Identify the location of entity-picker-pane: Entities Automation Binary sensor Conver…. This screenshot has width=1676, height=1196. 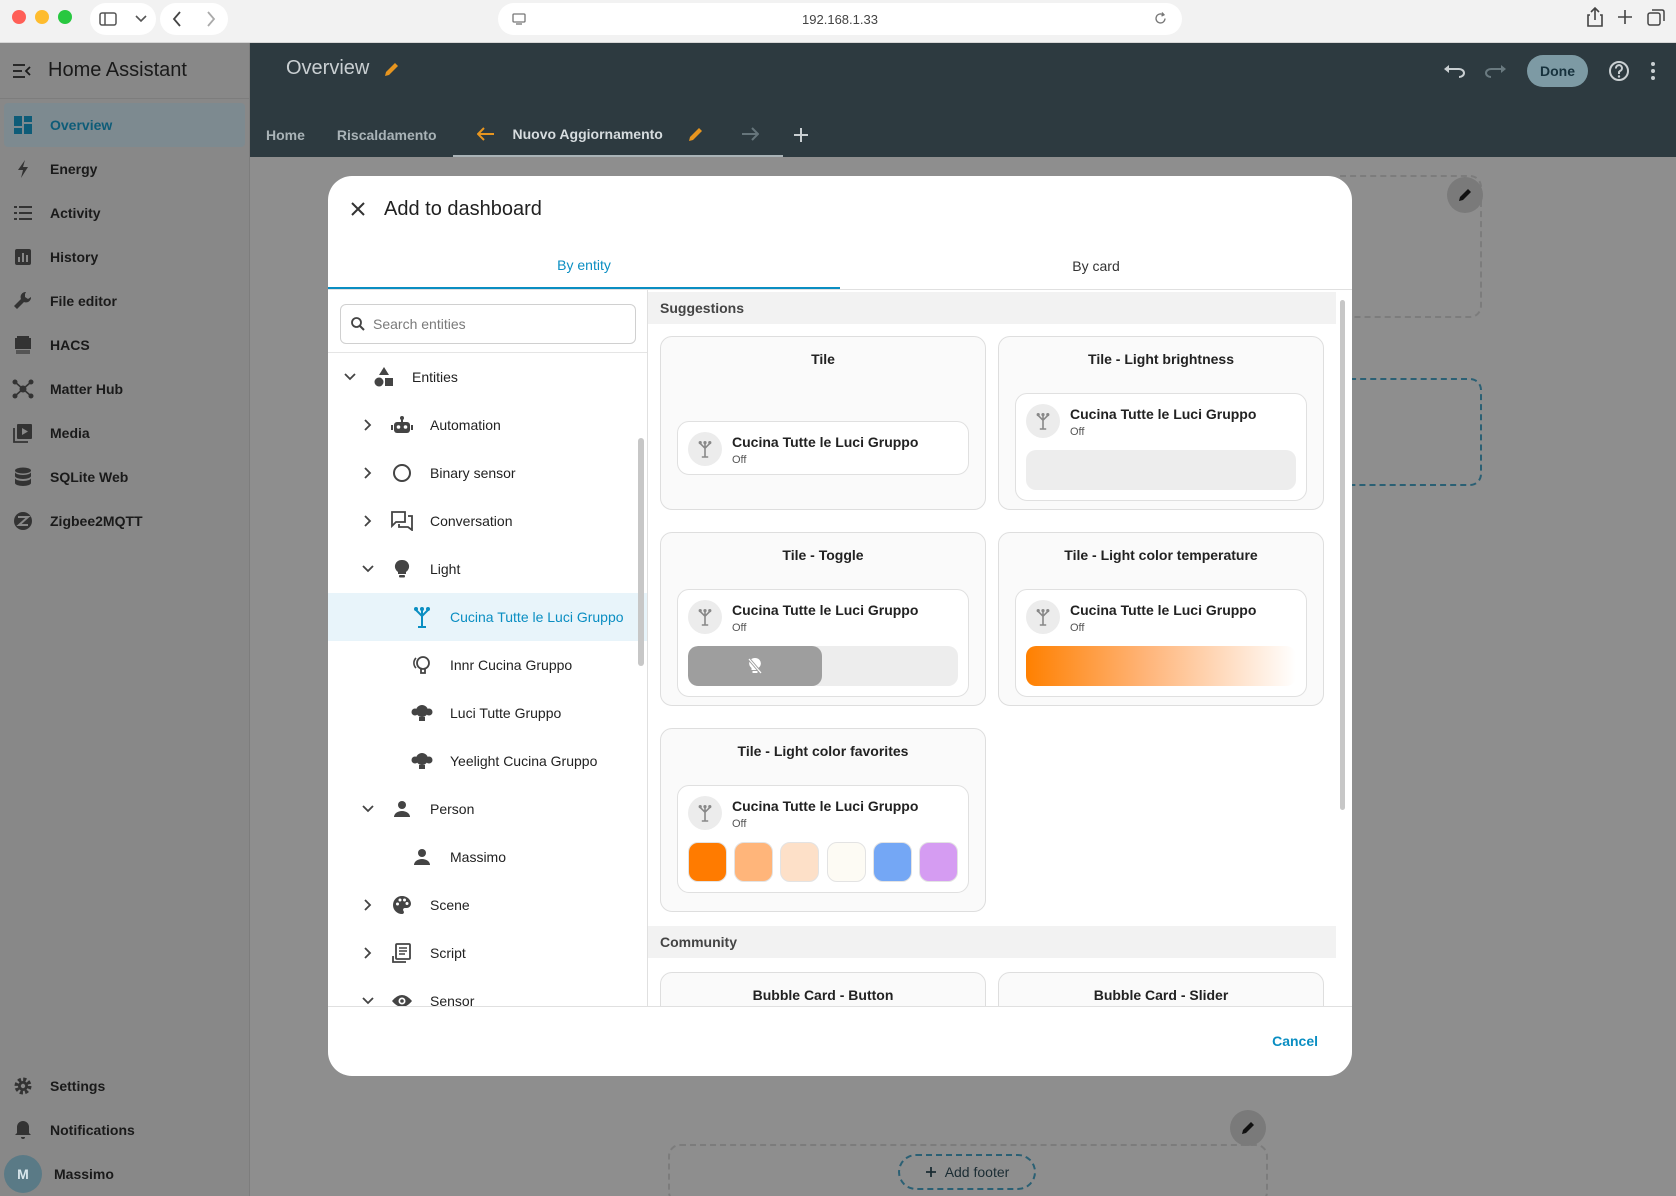
(488, 648).